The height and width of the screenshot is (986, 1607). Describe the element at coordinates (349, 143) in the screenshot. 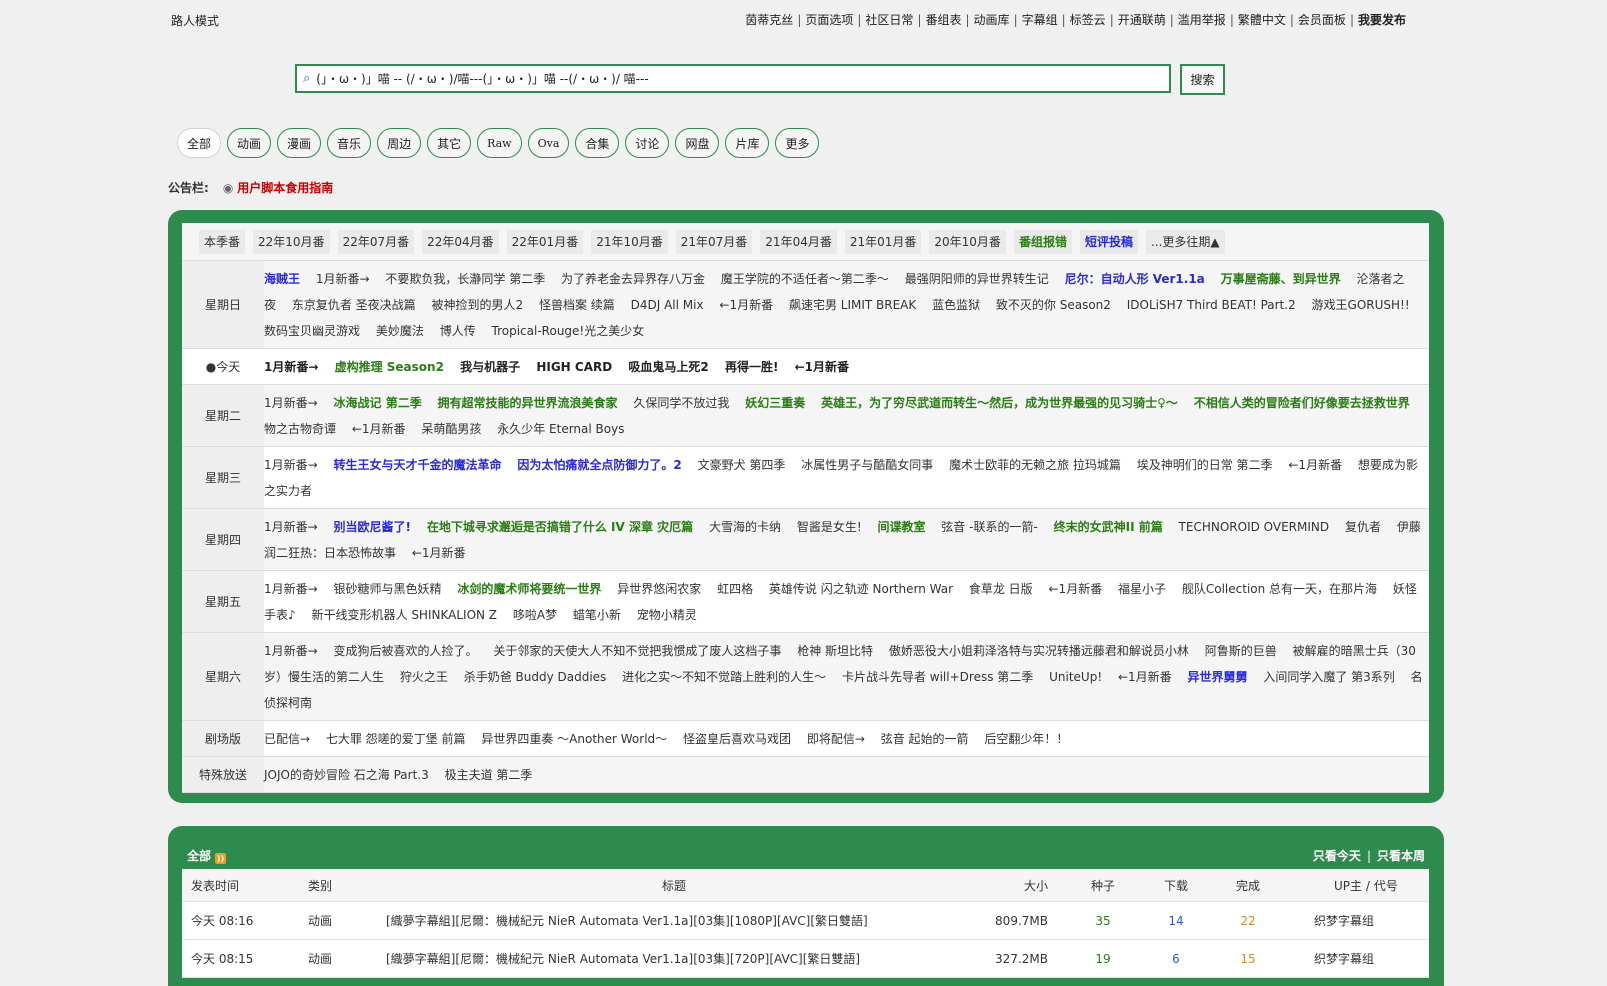

I see `category-pill: 音乐` at that location.